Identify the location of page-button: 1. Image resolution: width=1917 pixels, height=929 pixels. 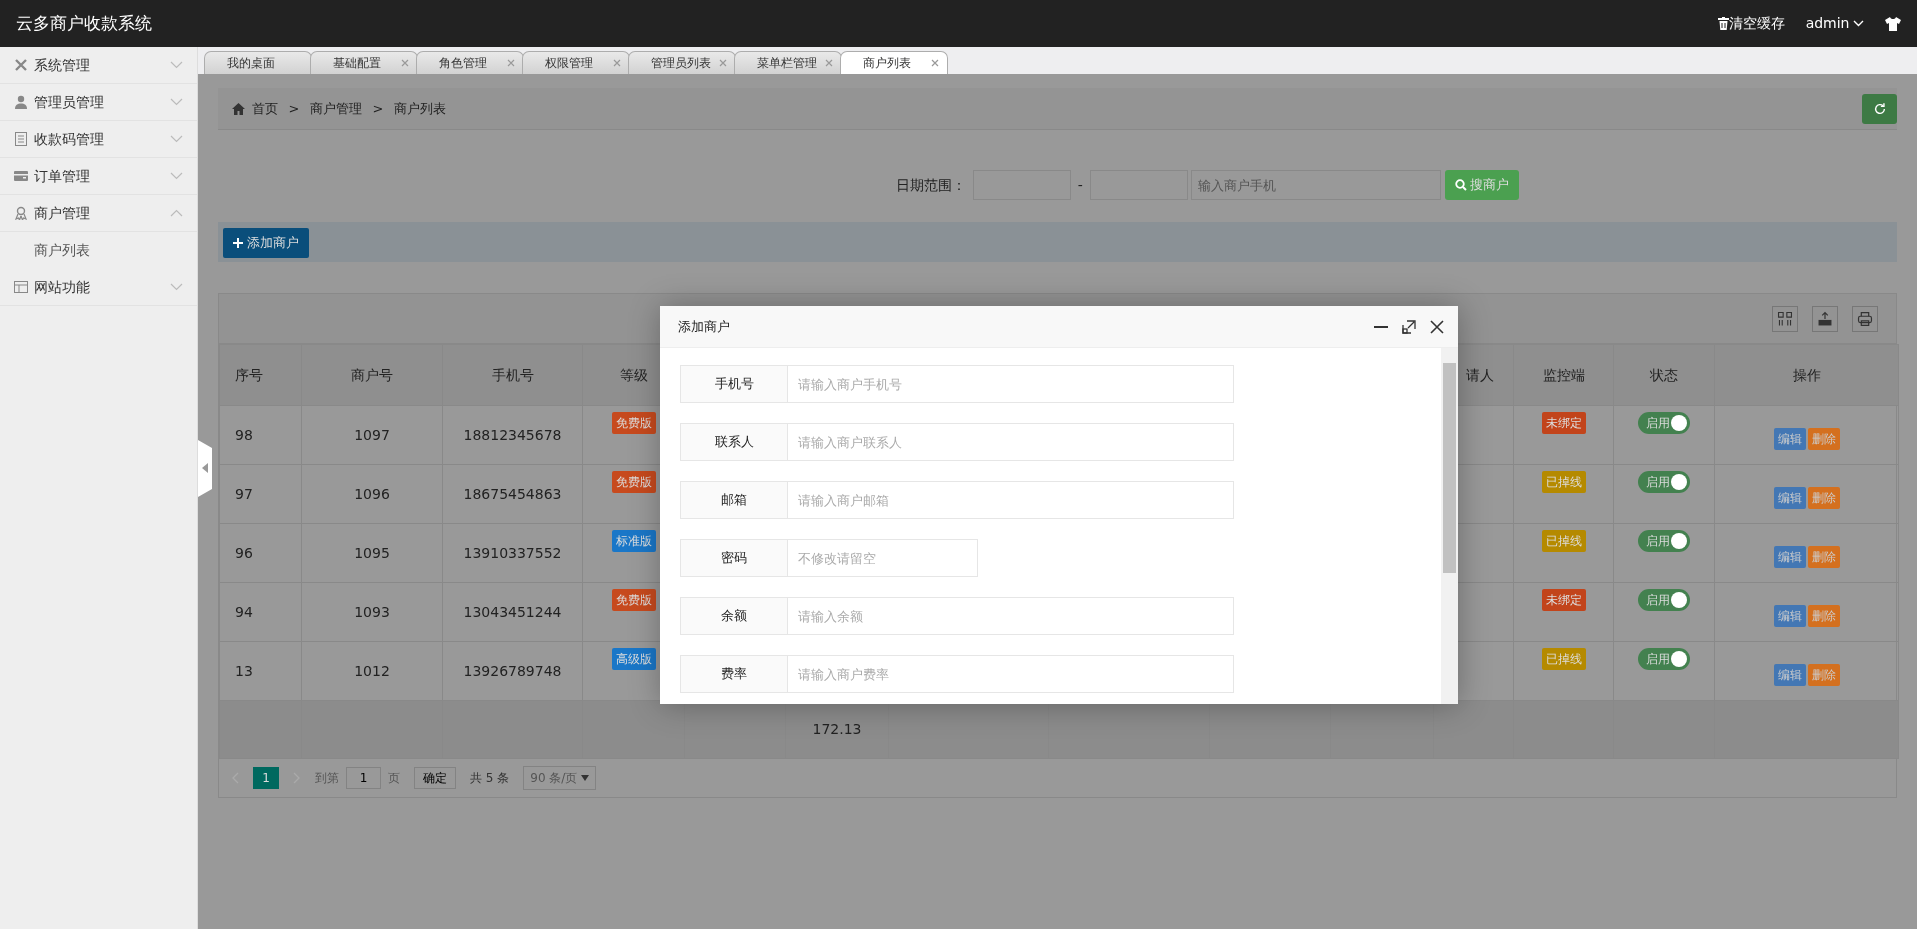
(266, 778).